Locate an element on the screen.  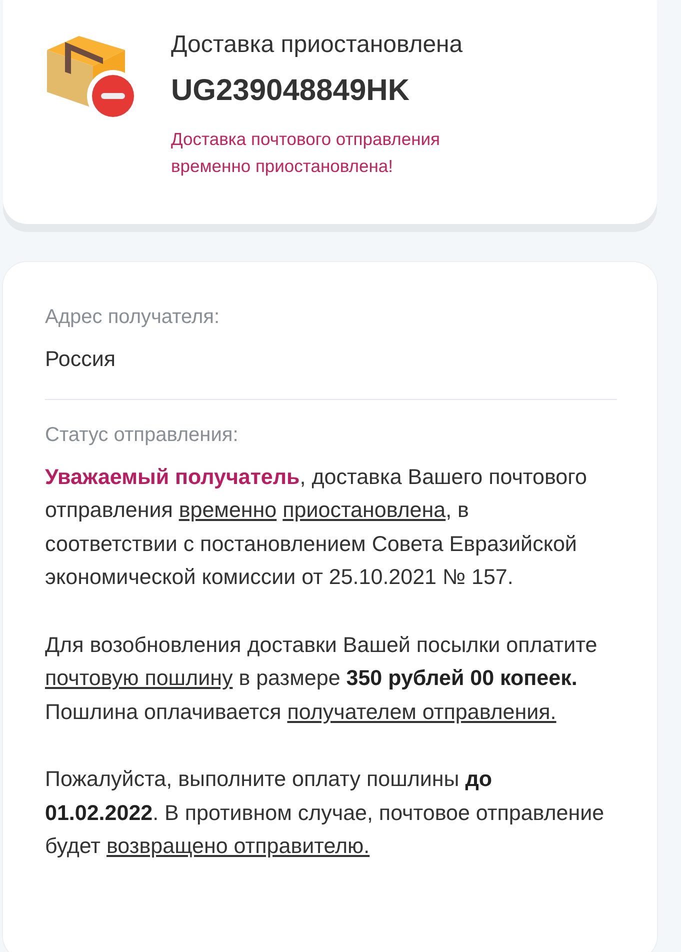
paragraph: Россия is located at coordinates (81, 359).